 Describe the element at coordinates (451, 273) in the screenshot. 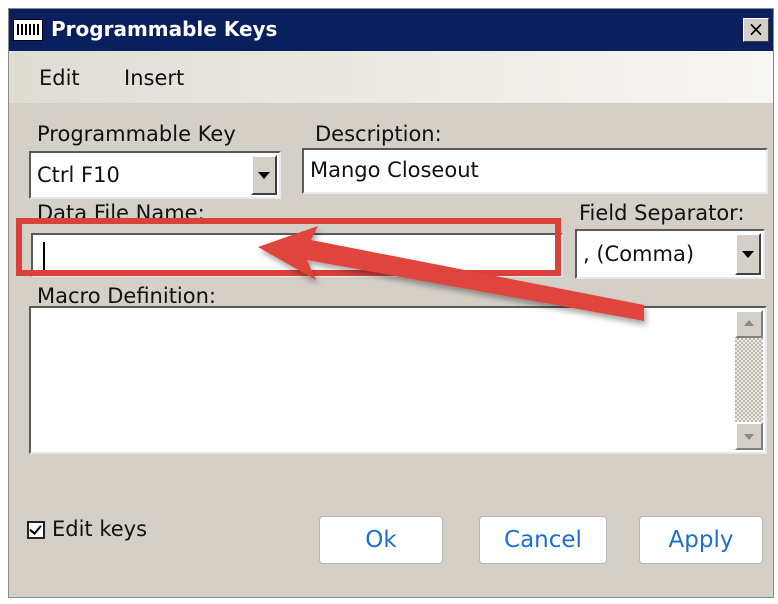

I see `annotation-arrow` at that location.